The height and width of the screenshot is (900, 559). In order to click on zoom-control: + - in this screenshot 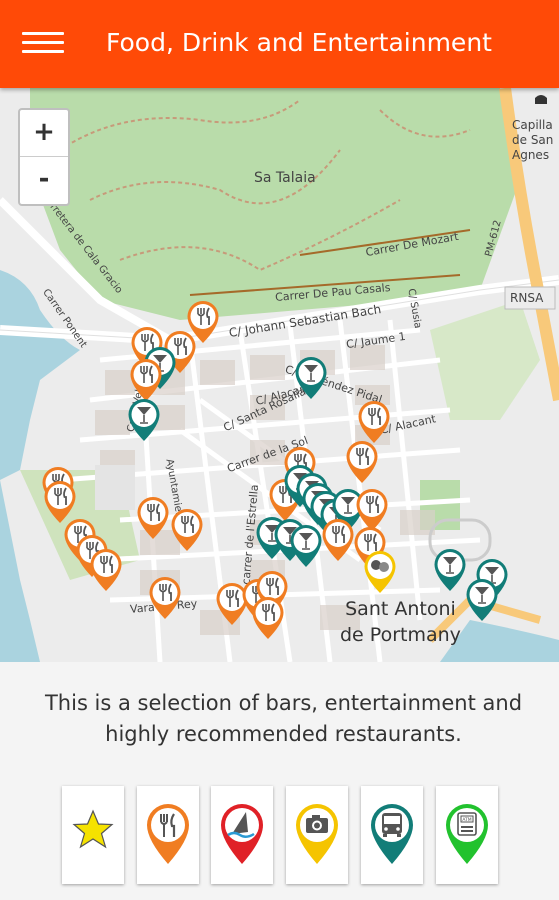, I will do `click(44, 157)`.